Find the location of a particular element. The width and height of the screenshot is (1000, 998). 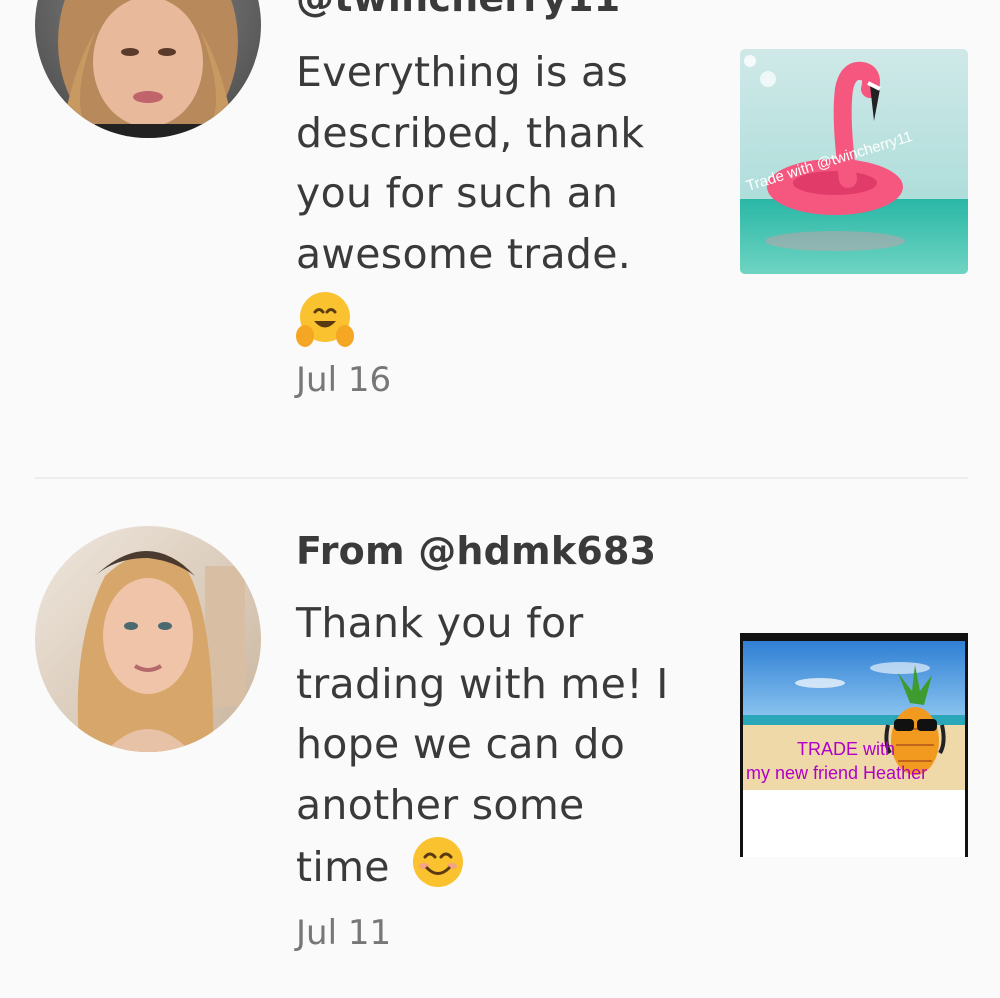

review-date: Jul 11 is located at coordinates (344, 933).